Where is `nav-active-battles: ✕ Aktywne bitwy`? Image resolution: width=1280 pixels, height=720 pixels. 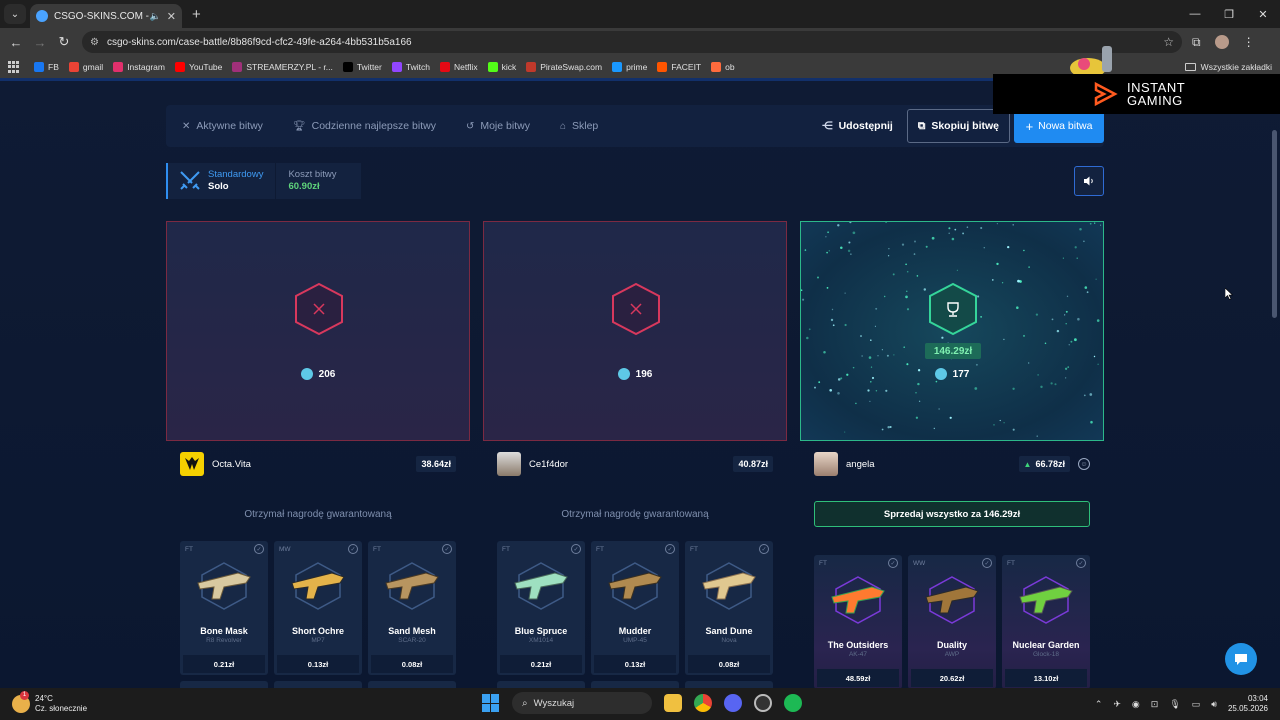
nav-active-battles: ✕ Aktywne bitwy is located at coordinates (222, 126).